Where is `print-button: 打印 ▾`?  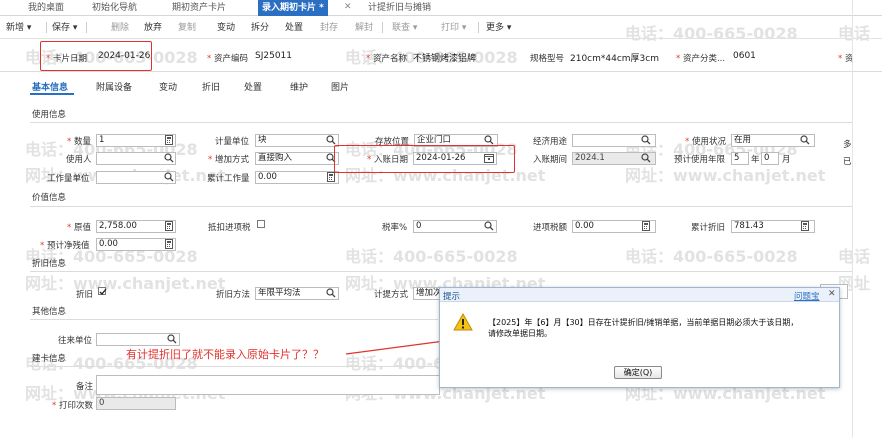
print-button: 打印 ▾ is located at coordinates (453, 28).